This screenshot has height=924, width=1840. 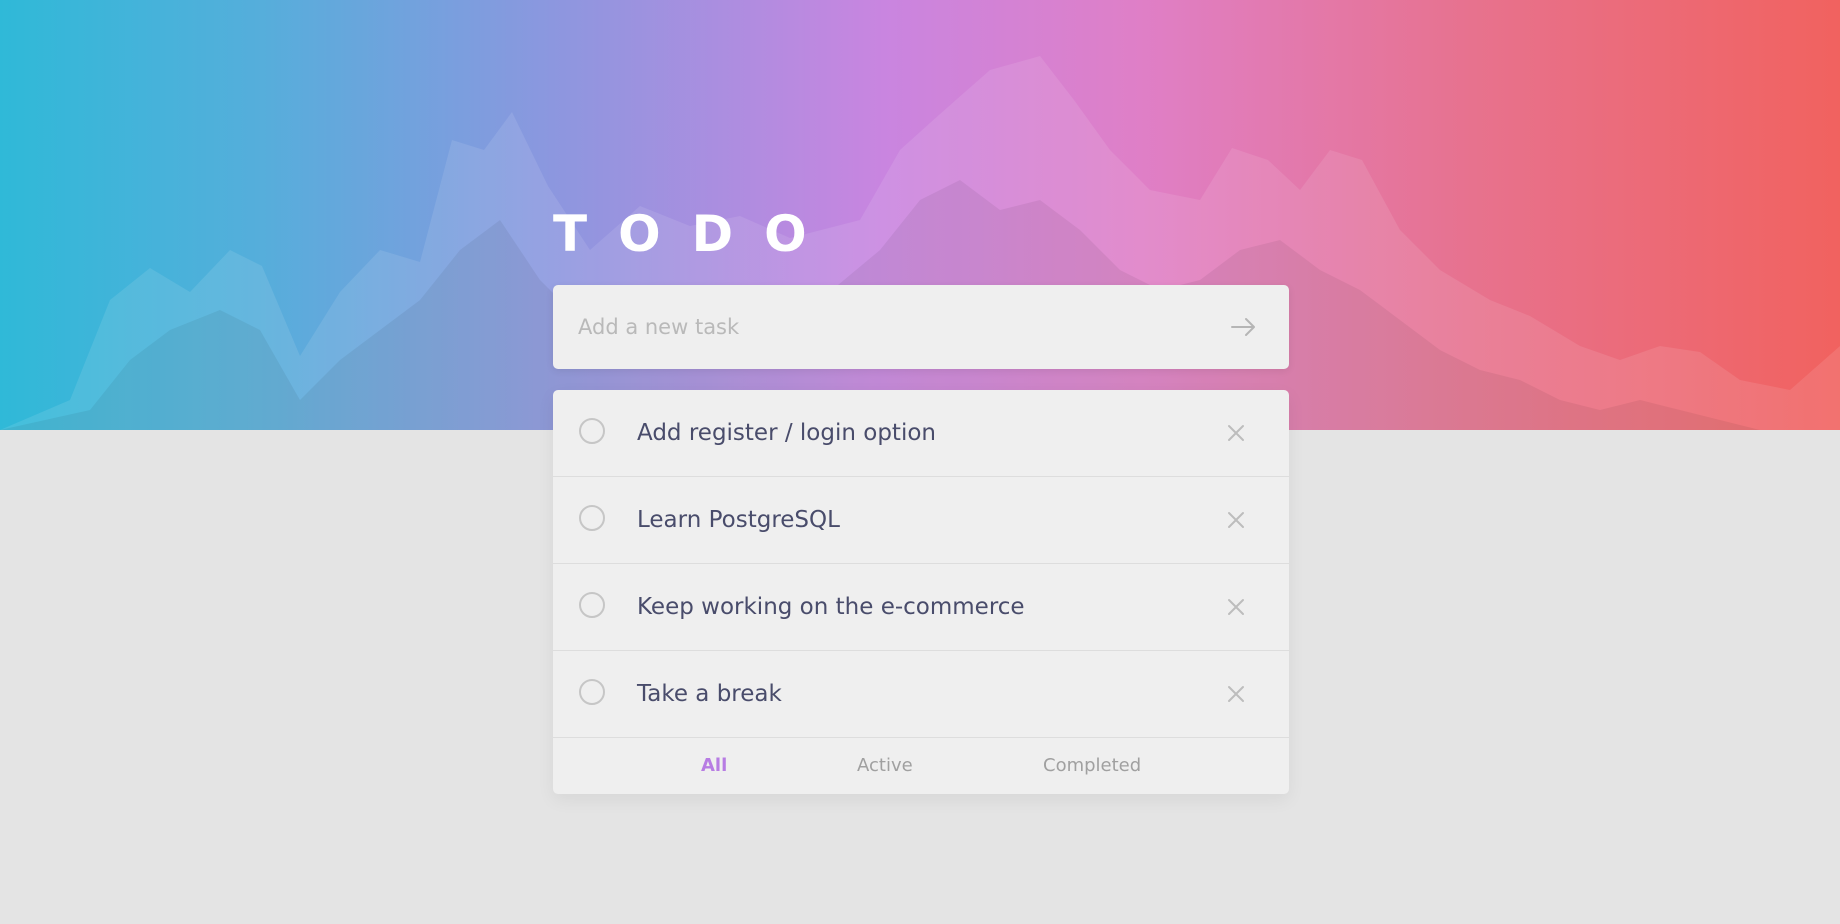 I want to click on arrow-right-icon, so click(x=1244, y=327).